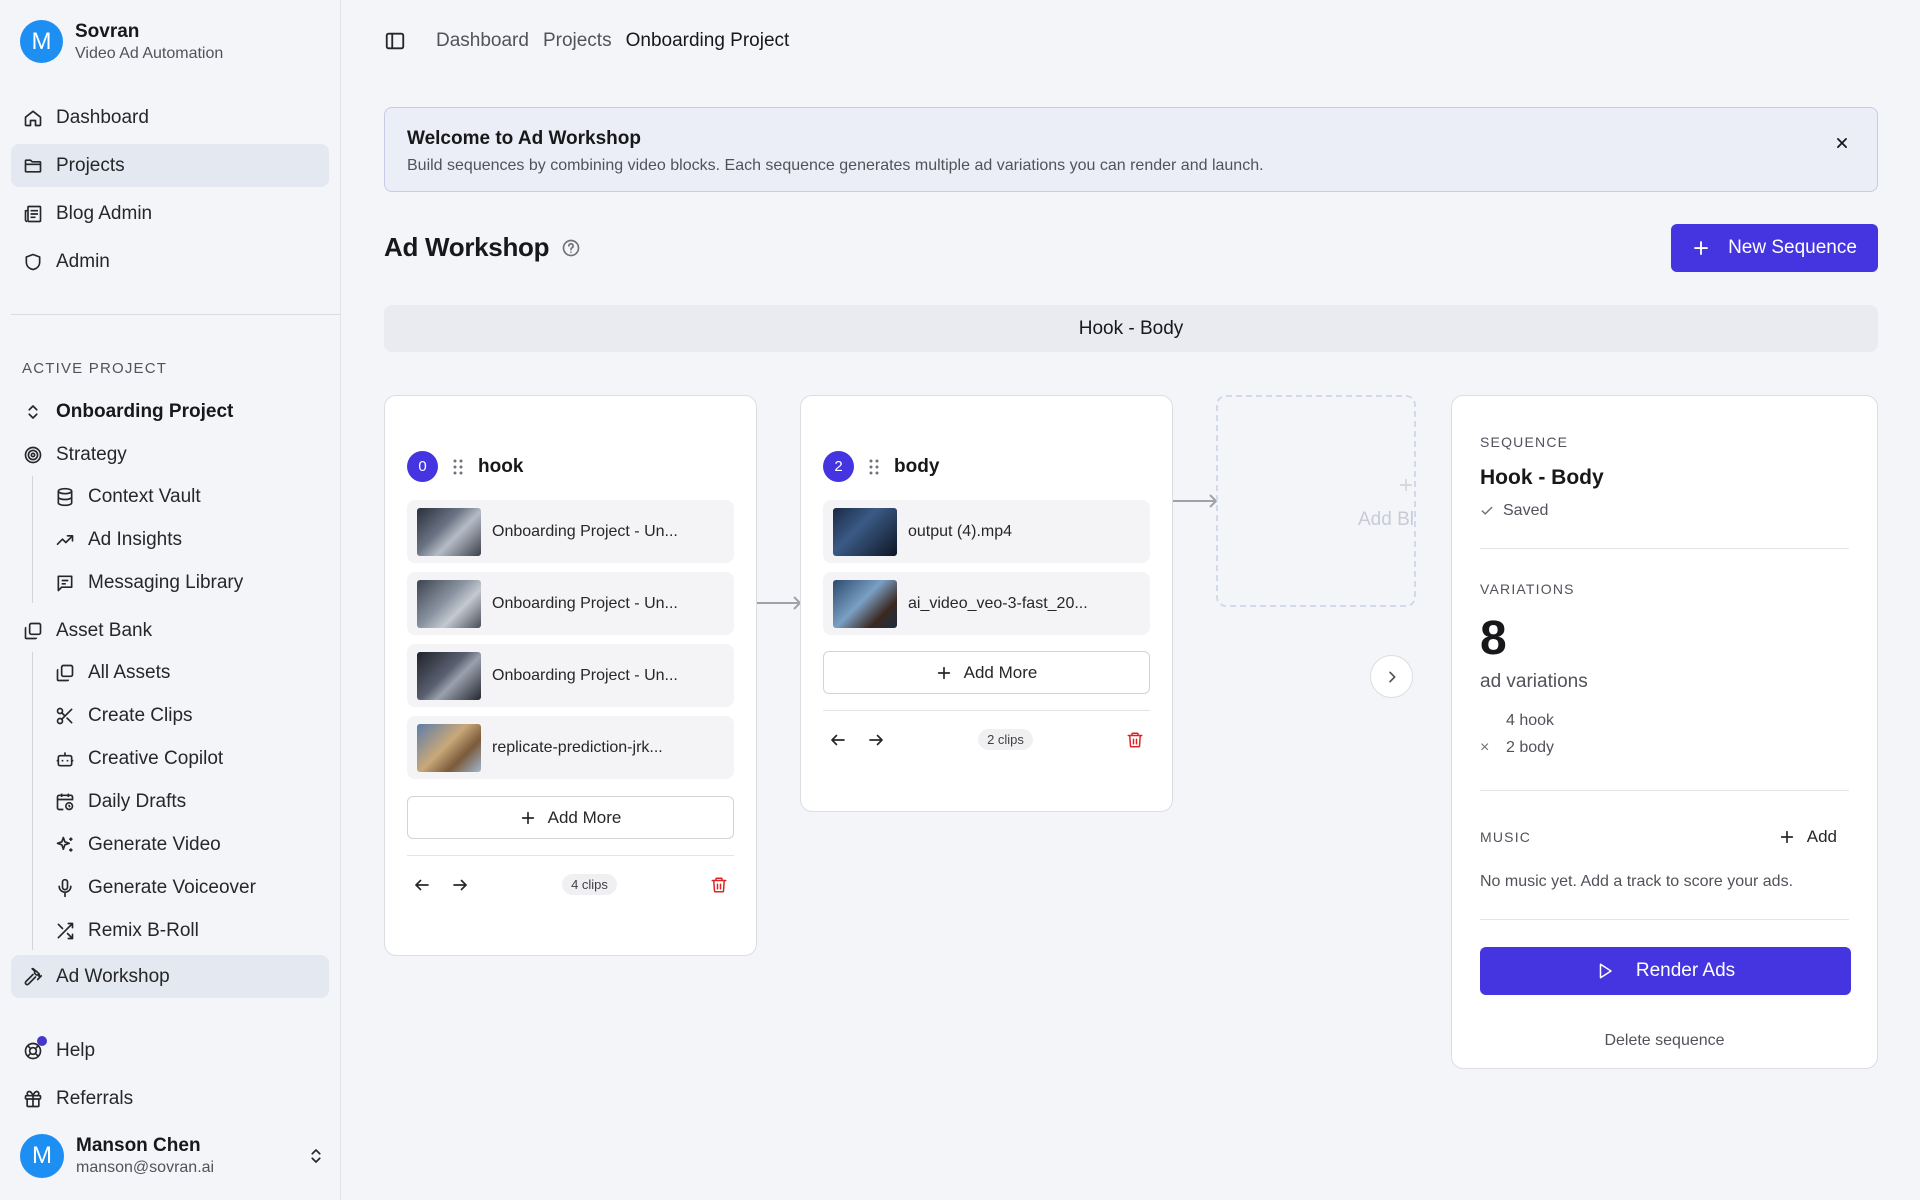  I want to click on sidebar-item-strategy: Strategy, so click(170, 454).